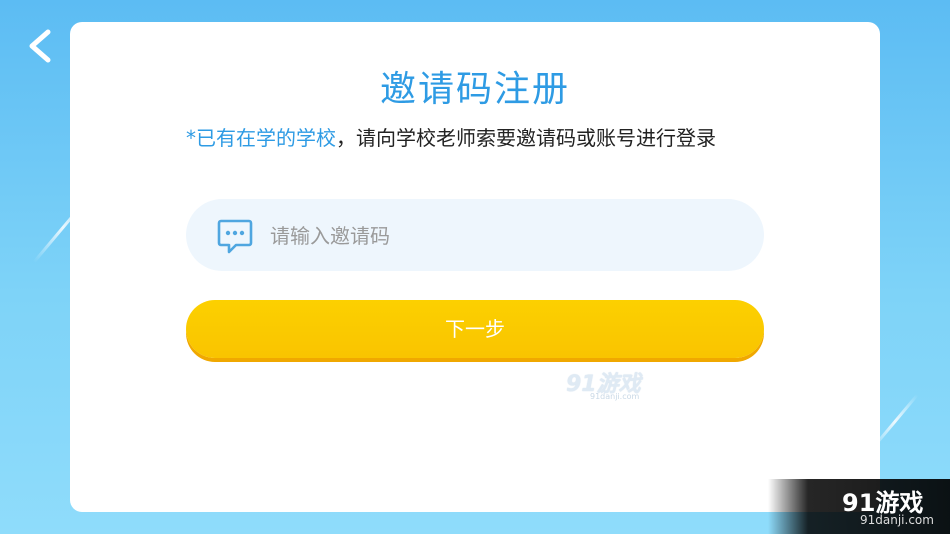 The width and height of the screenshot is (950, 534). Describe the element at coordinates (526, 138) in the screenshot. I see `notice-rest: ，请向学校老师索要邀请码或账号进行登录` at that location.